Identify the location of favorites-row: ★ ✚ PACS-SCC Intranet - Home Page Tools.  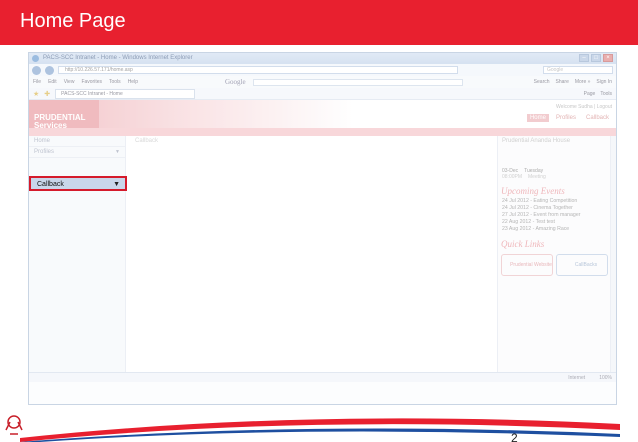
(322, 94).